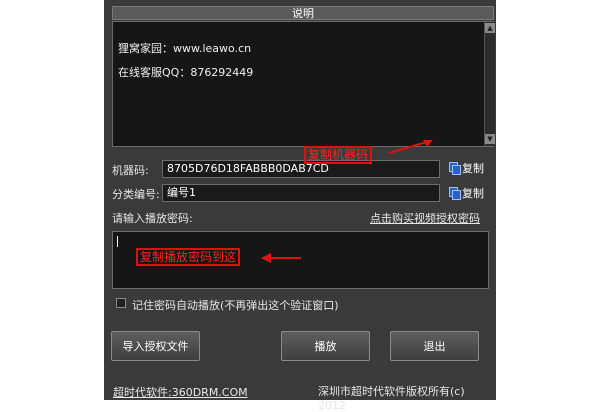 This screenshot has height=412, width=600. What do you see at coordinates (152, 218) in the screenshot?
I see `password-label: 请输入播放密码:` at bounding box center [152, 218].